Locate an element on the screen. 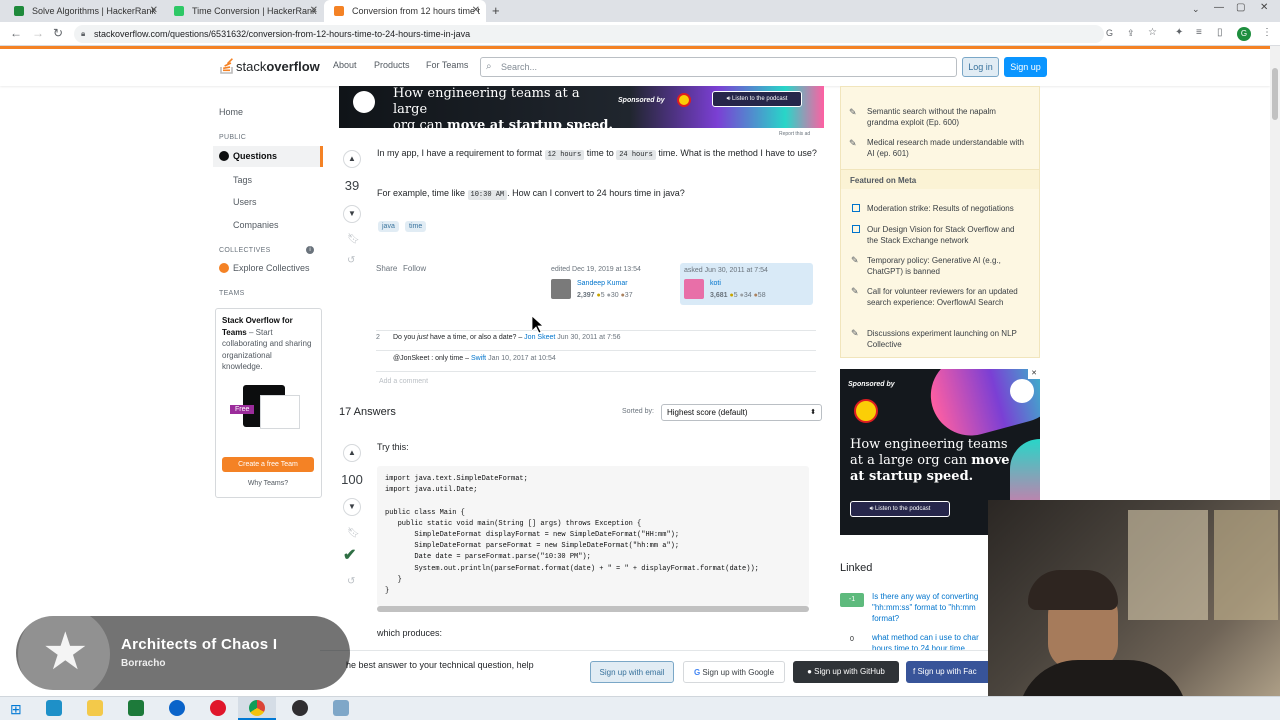 This screenshot has width=1280, height=720. tag-java: java is located at coordinates (388, 226).